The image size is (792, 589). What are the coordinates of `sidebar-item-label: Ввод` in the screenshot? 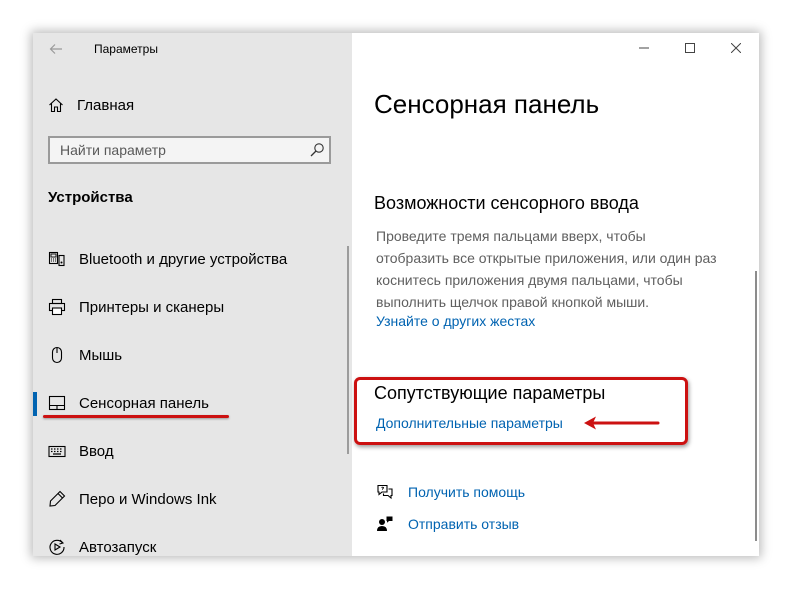 It's located at (96, 451).